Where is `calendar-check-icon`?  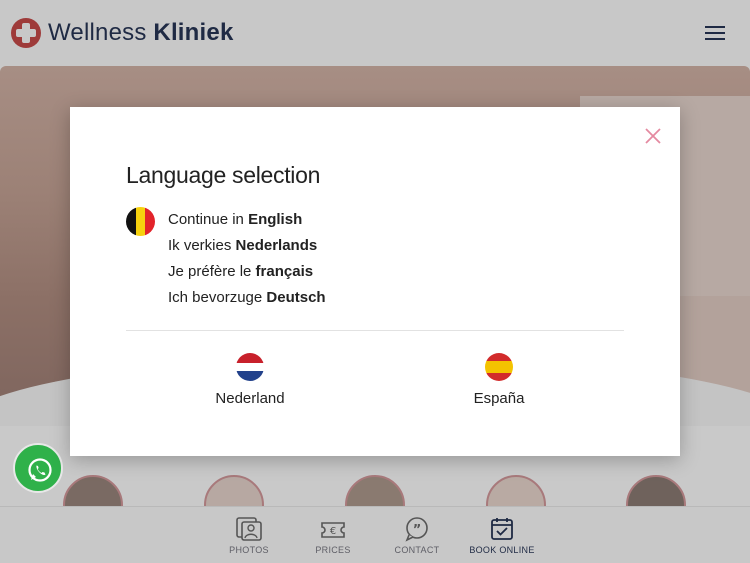
calendar-check-icon is located at coordinates (502, 529).